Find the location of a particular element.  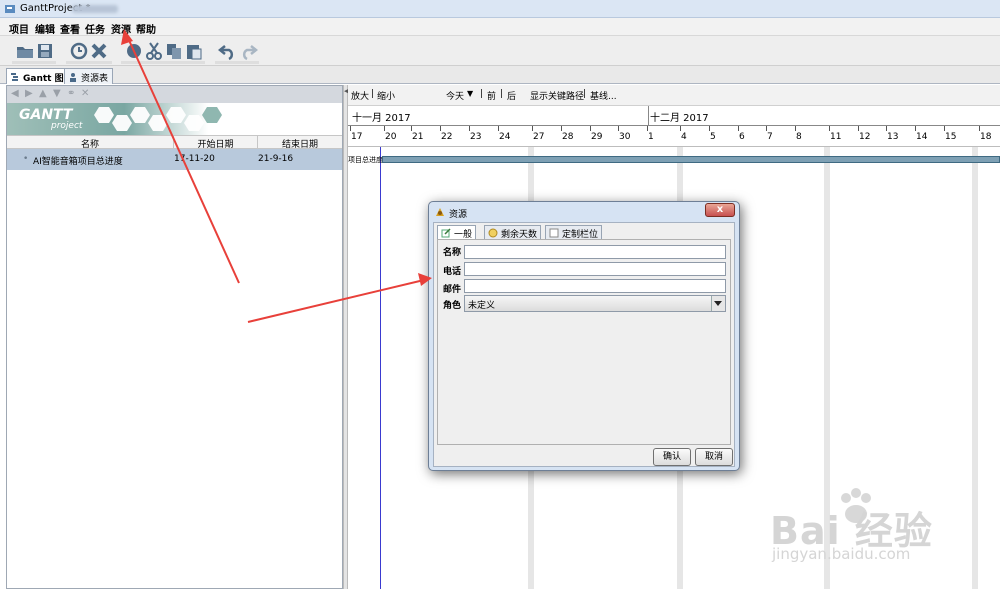

email-label: 邮件 is located at coordinates (452, 290).